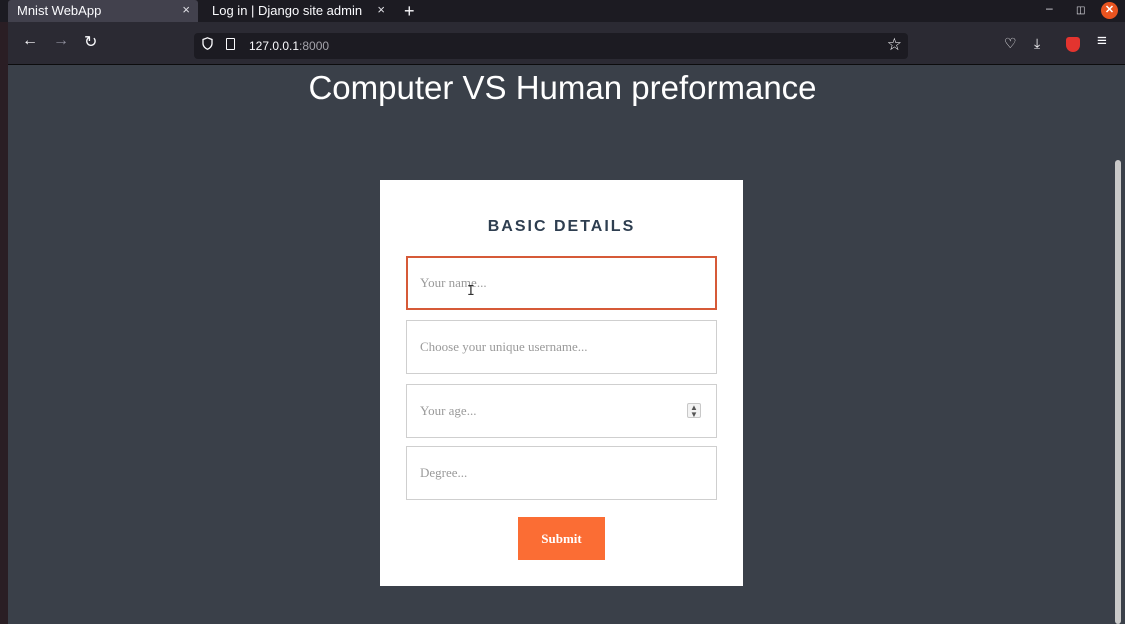 This screenshot has height=624, width=1125. Describe the element at coordinates (561, 347) in the screenshot. I see `username-input` at that location.